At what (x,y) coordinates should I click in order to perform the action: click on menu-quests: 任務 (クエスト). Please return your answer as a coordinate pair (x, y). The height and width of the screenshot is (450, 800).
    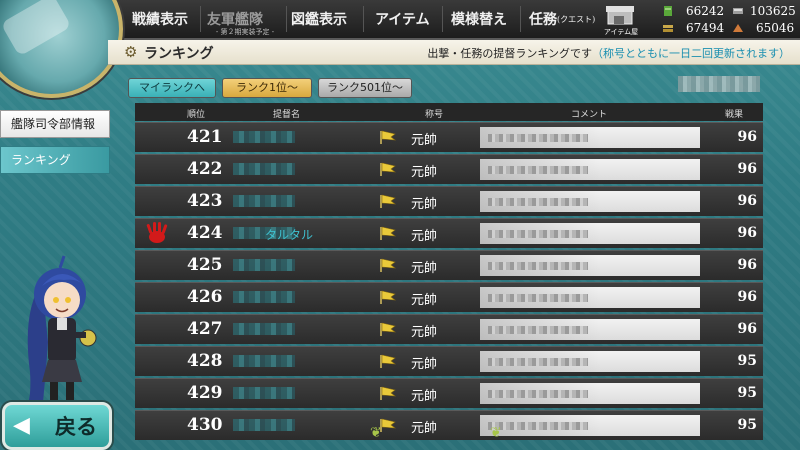
    Looking at the image, I should click on (562, 19).